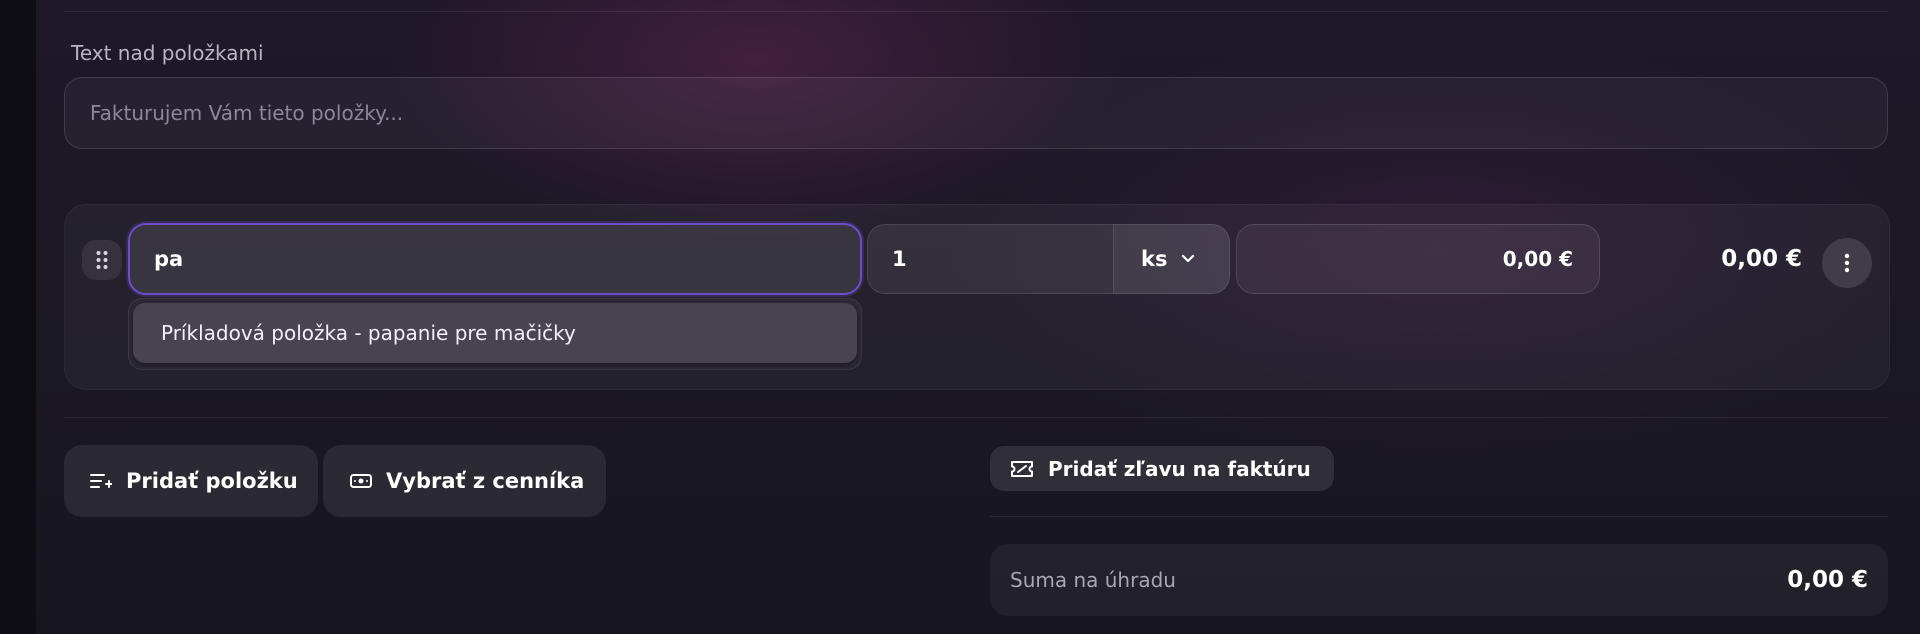 This screenshot has width=1920, height=634. What do you see at coordinates (1022, 469) in the screenshot?
I see `ticket-icon` at bounding box center [1022, 469].